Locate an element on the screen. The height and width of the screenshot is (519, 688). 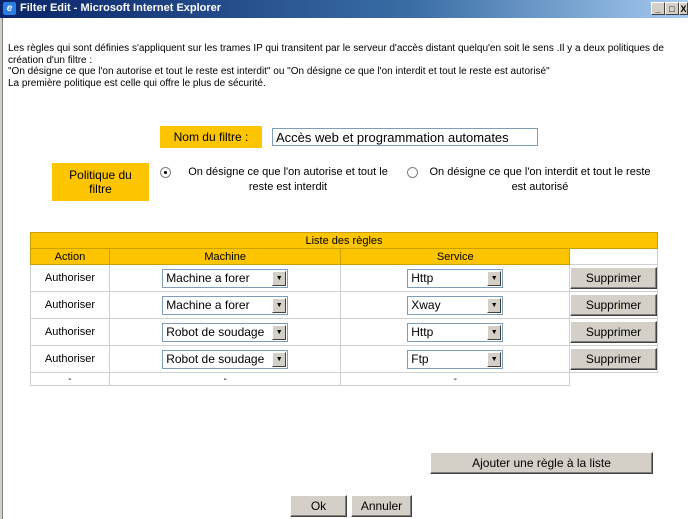
ok-button: Ok is located at coordinates (318, 506).